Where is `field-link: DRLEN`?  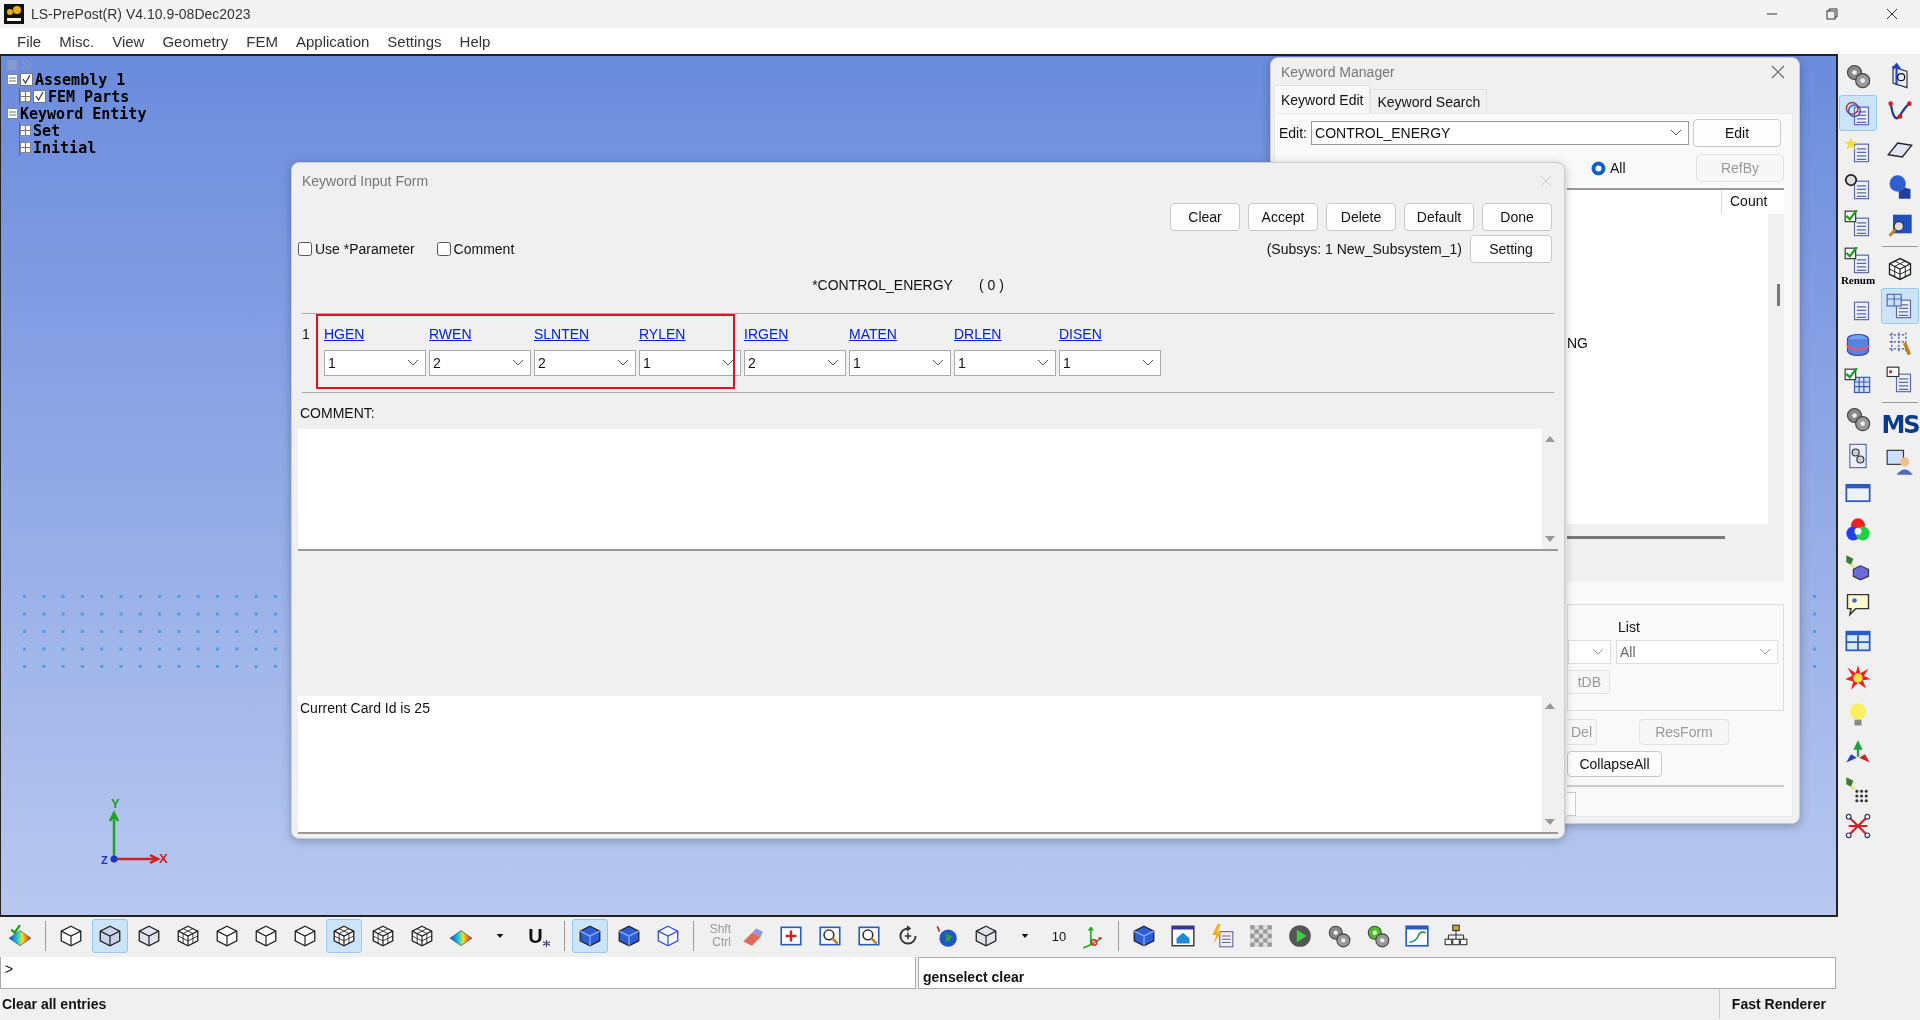
field-link: DRLEN is located at coordinates (997, 334).